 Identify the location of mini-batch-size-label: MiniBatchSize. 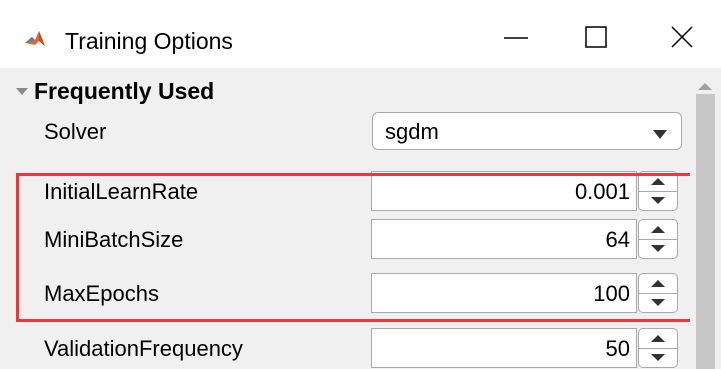
(114, 239).